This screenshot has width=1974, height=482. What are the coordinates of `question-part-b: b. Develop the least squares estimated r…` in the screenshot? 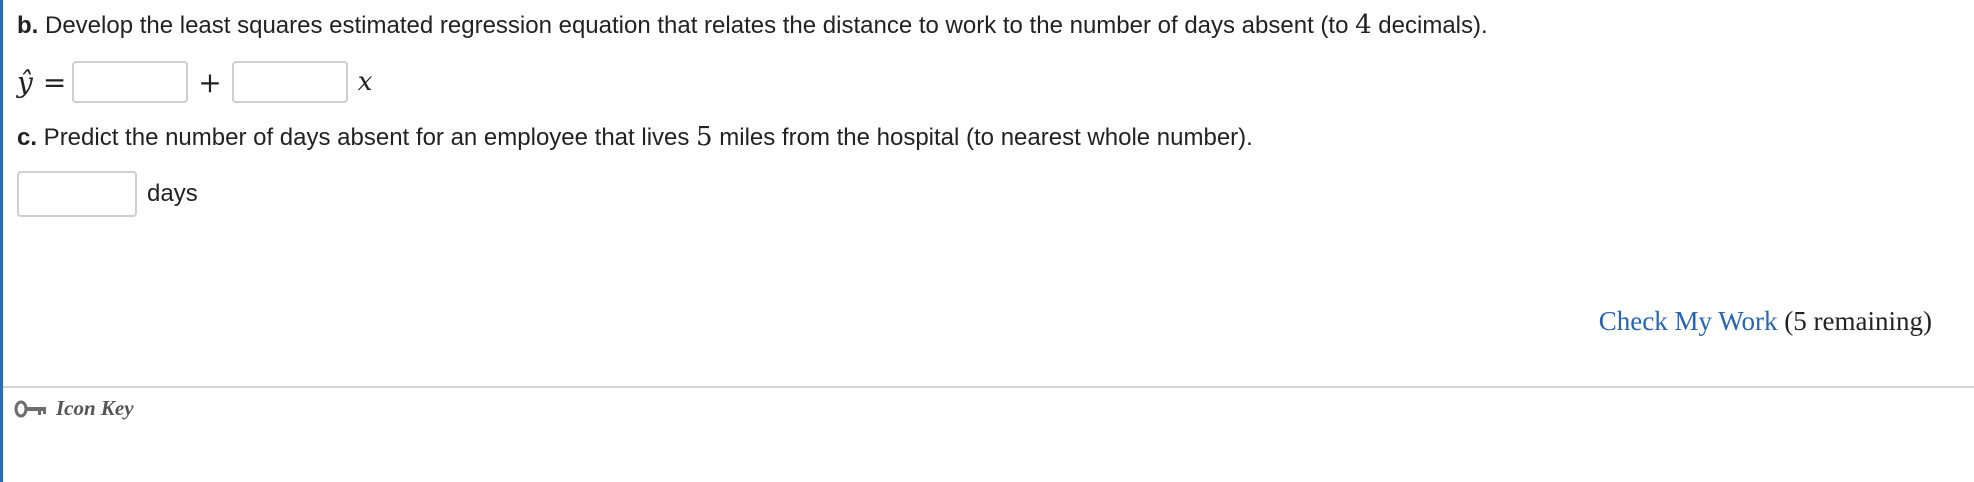 It's located at (752, 25).